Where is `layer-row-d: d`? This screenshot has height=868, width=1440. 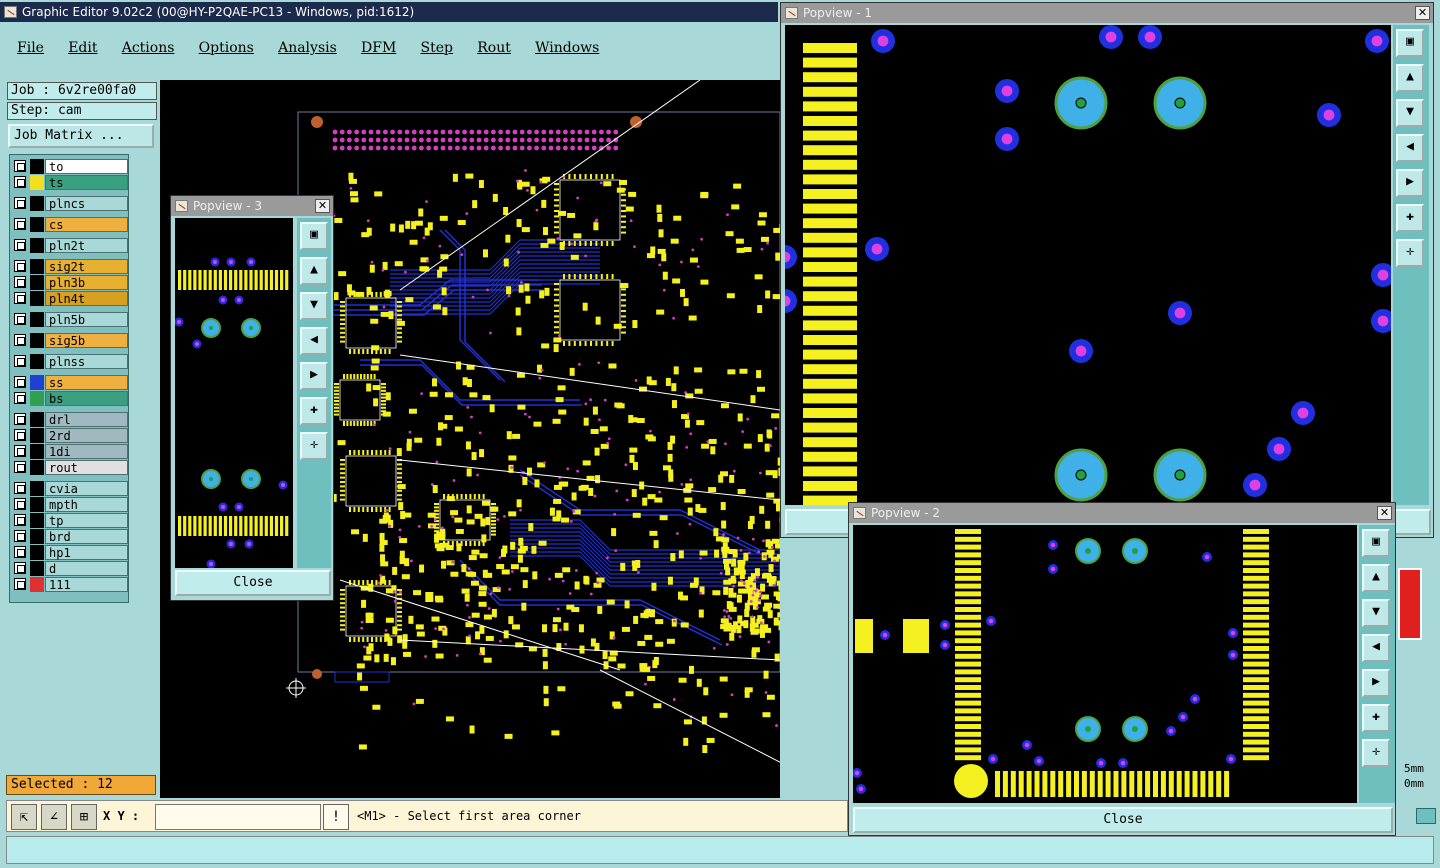 layer-row-d: d is located at coordinates (70, 568).